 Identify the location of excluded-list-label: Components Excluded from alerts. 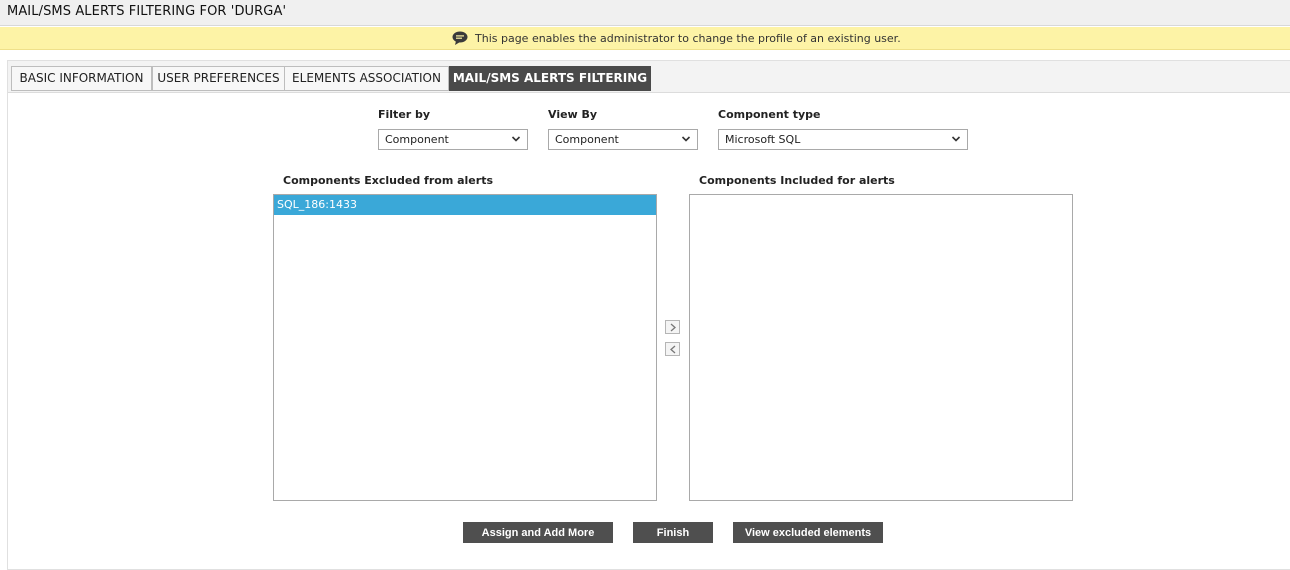
(388, 180).